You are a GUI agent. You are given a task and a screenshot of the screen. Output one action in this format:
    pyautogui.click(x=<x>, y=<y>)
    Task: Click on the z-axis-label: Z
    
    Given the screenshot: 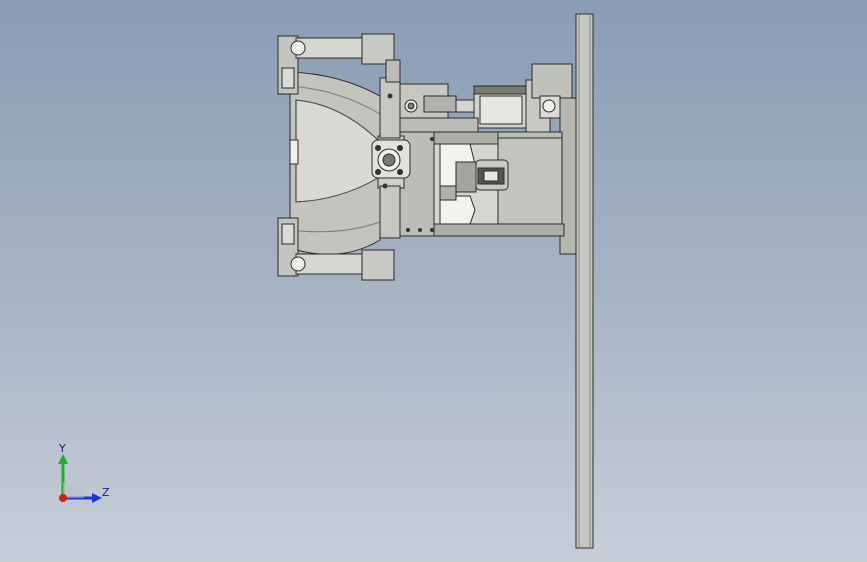 What is the action you would take?
    pyautogui.click(x=106, y=492)
    